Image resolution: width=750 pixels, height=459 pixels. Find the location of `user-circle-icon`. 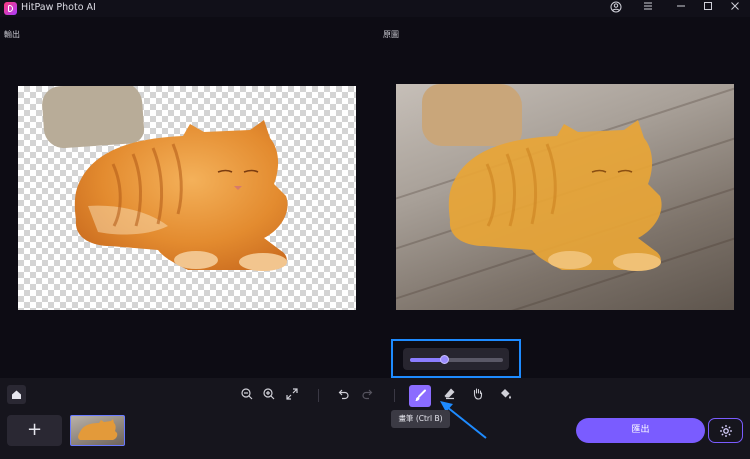

user-circle-icon is located at coordinates (616, 8).